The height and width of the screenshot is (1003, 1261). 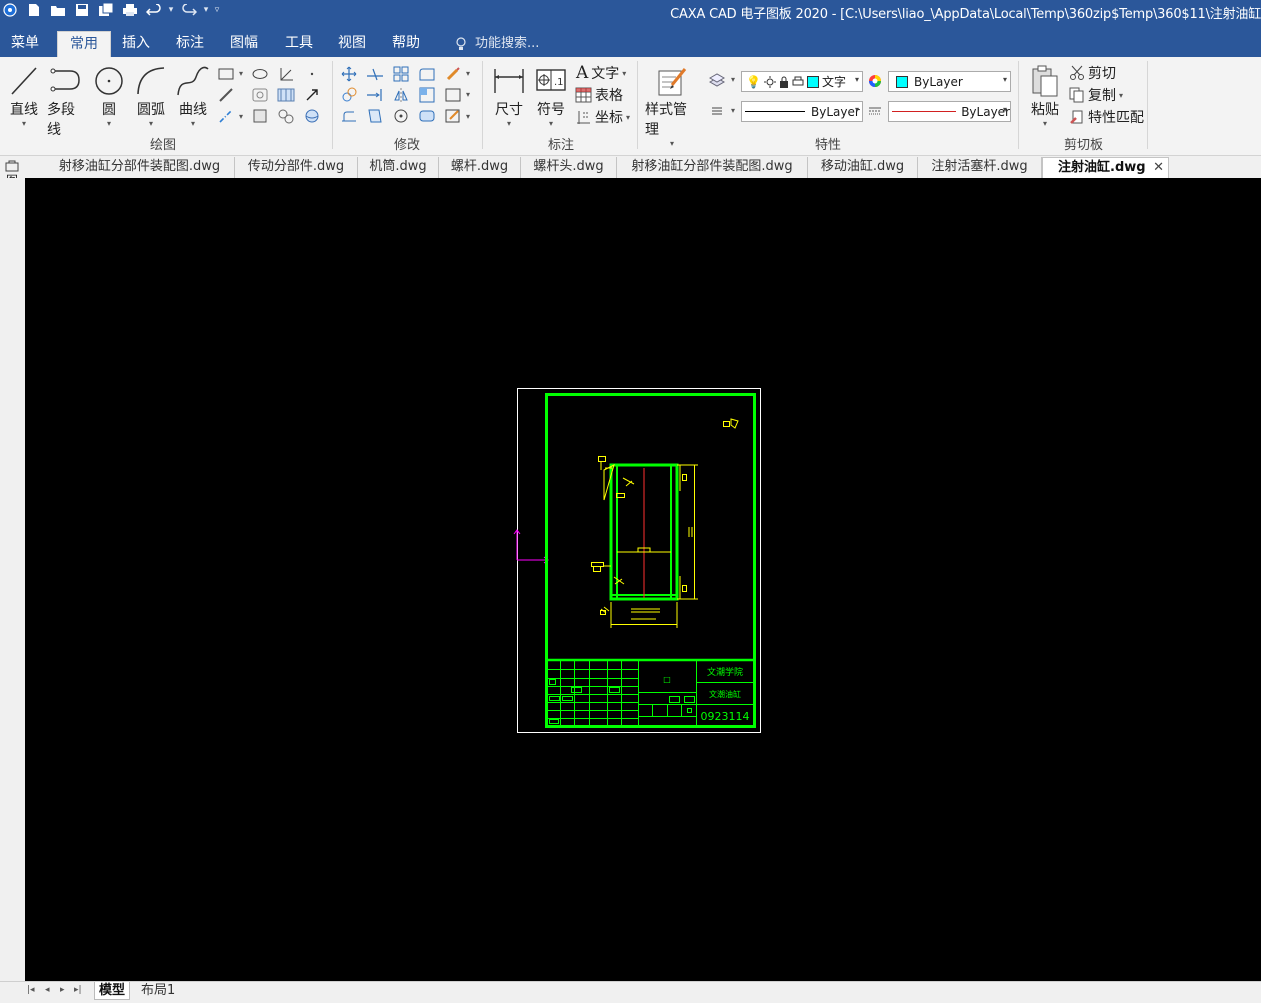 I want to click on lineweight-icon, so click(x=875, y=111).